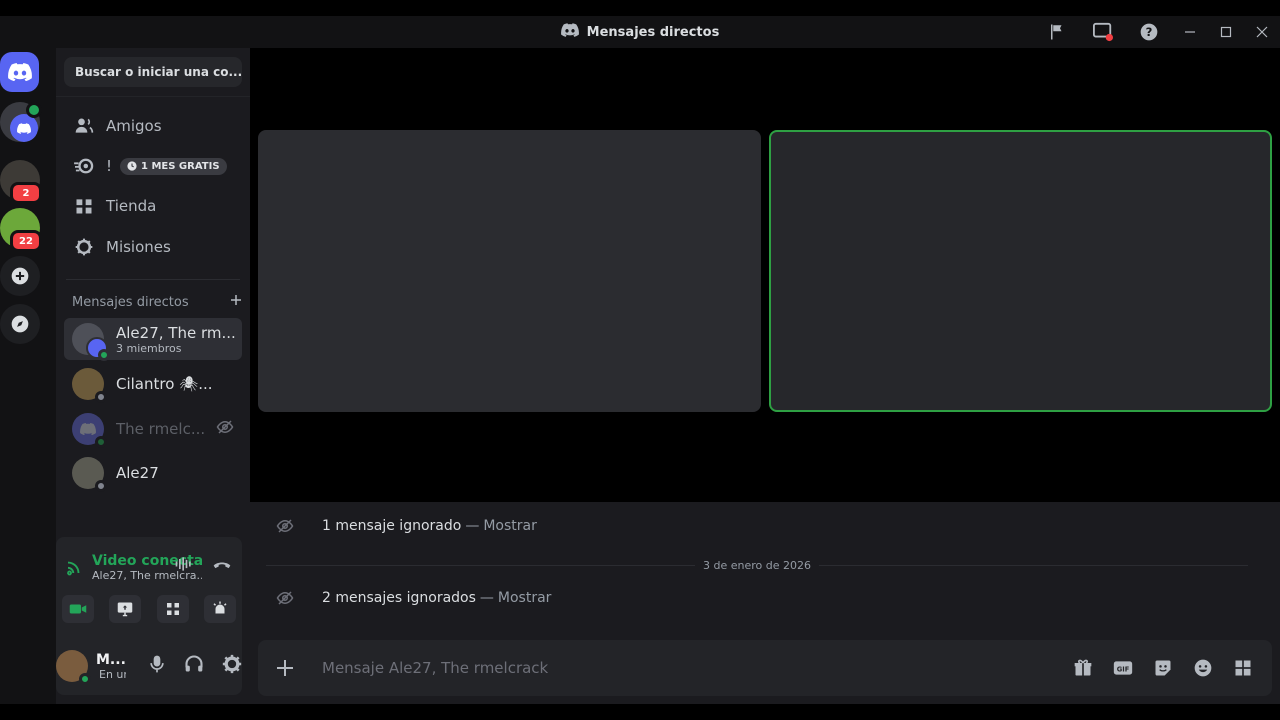 The width and height of the screenshot is (1280, 720). What do you see at coordinates (392, 526) in the screenshot?
I see `ignored-count: 1 mensaje ignorado` at bounding box center [392, 526].